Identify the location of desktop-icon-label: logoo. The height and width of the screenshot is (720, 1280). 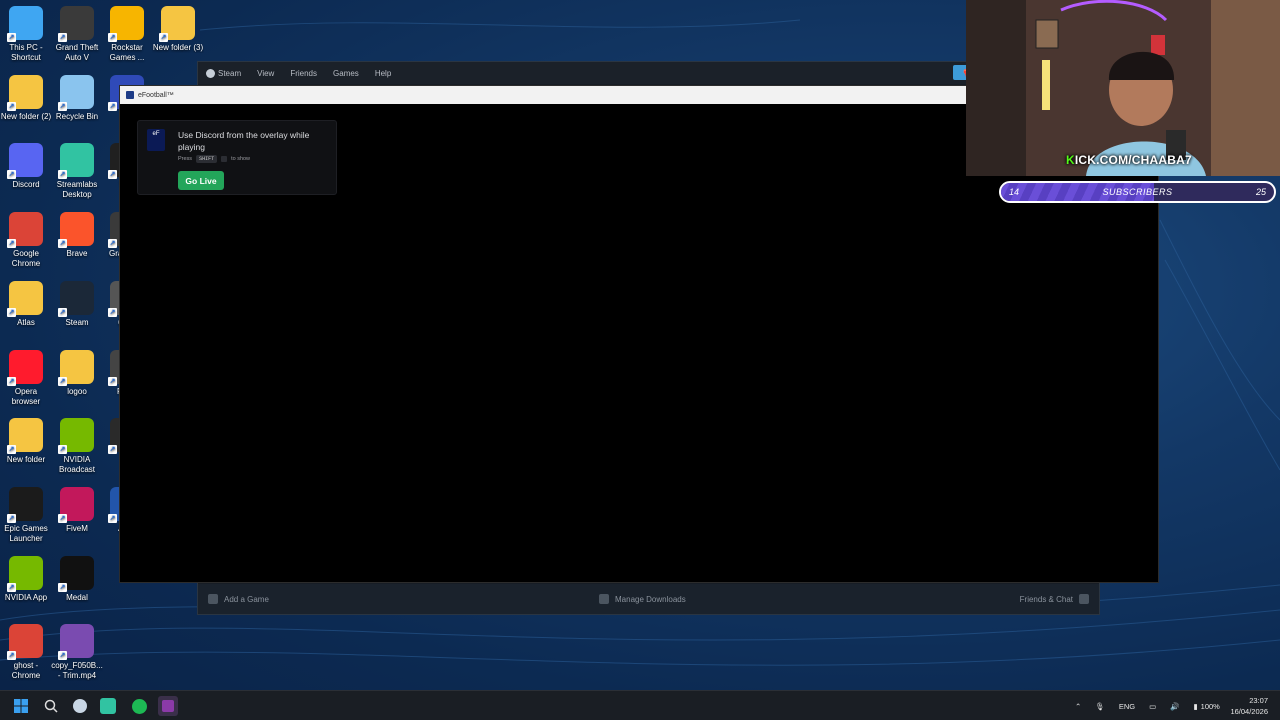
(77, 391).